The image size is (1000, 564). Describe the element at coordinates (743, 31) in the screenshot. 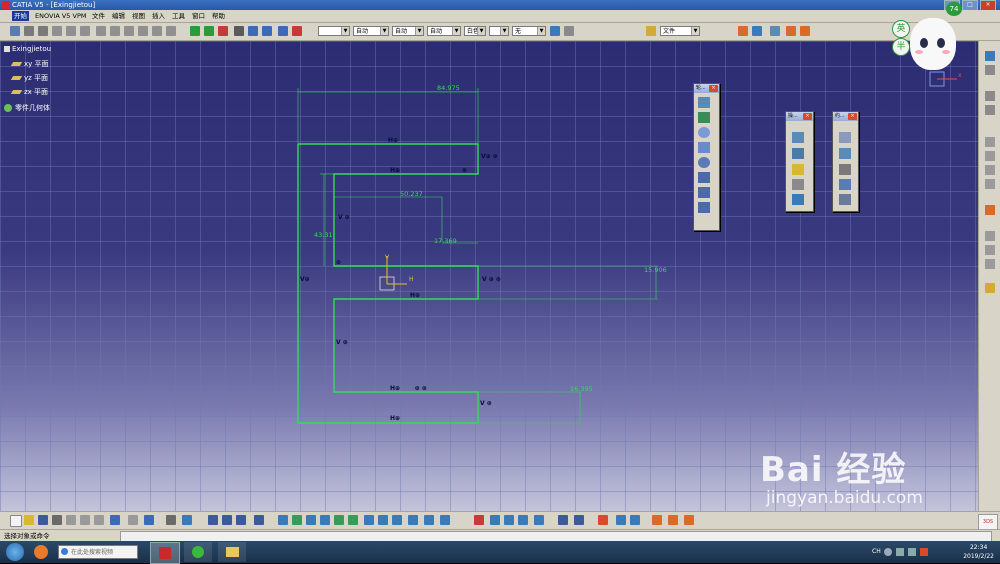

I see `grid-icon` at that location.